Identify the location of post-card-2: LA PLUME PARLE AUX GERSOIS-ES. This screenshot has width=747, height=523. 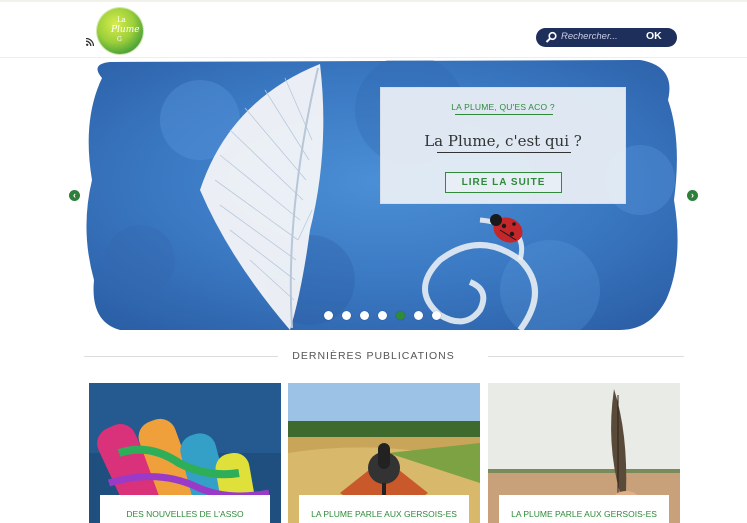
(384, 453).